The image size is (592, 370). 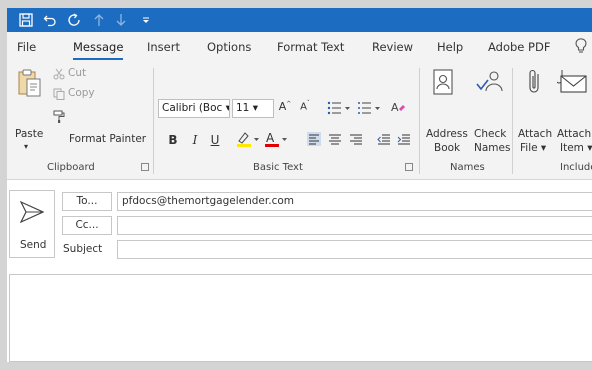 What do you see at coordinates (215, 140) in the screenshot?
I see `underline-button: U` at bounding box center [215, 140].